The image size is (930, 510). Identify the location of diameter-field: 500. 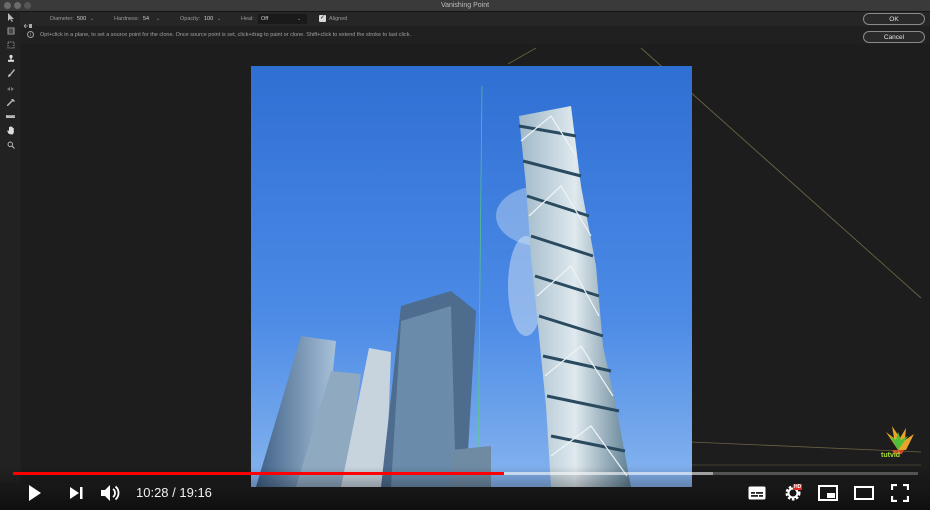
(81, 19).